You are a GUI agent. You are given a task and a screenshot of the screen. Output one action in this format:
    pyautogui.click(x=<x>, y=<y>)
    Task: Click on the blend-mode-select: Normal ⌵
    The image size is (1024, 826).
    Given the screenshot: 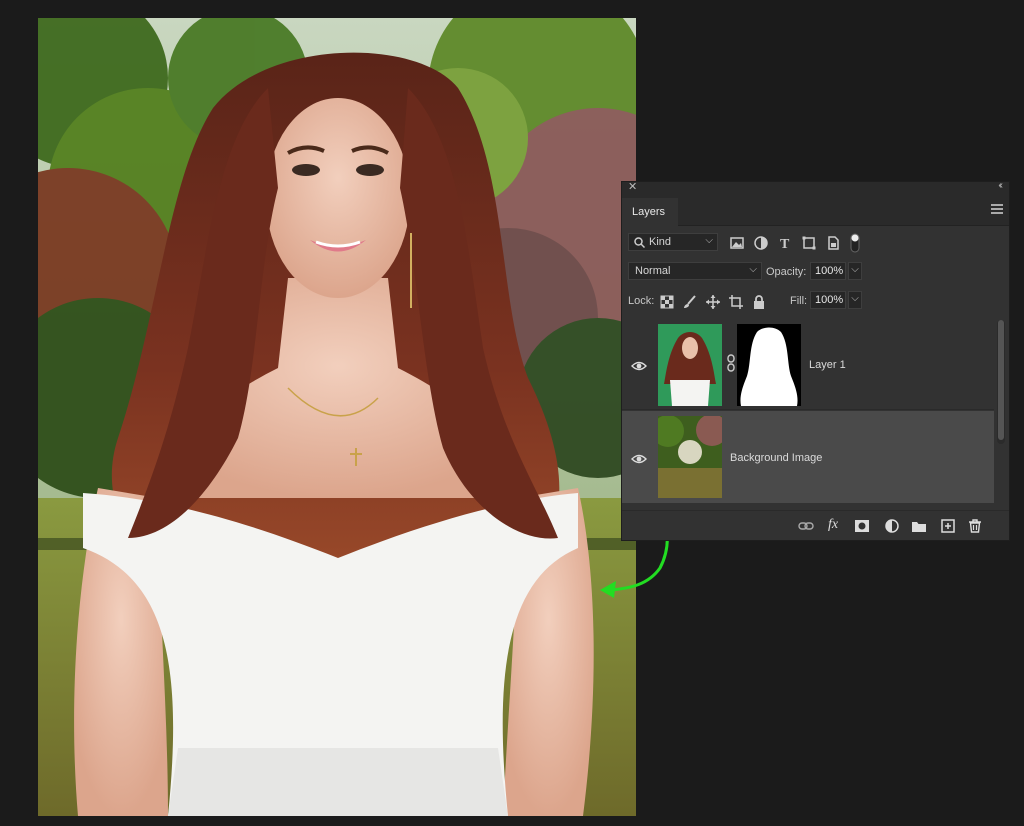 What is the action you would take?
    pyautogui.click(x=695, y=271)
    